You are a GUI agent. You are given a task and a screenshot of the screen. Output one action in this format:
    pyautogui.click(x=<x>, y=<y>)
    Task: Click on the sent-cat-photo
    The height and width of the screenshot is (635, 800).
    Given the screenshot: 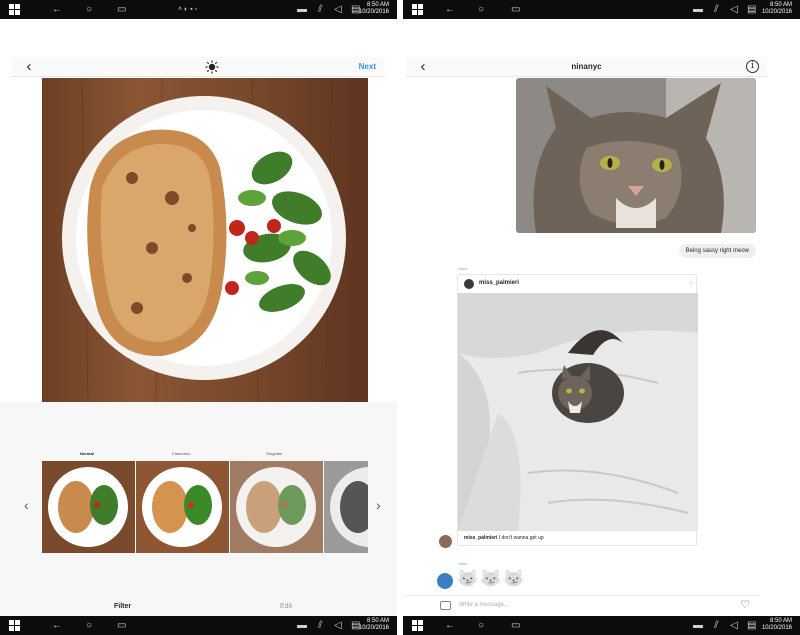 What is the action you would take?
    pyautogui.click(x=636, y=155)
    